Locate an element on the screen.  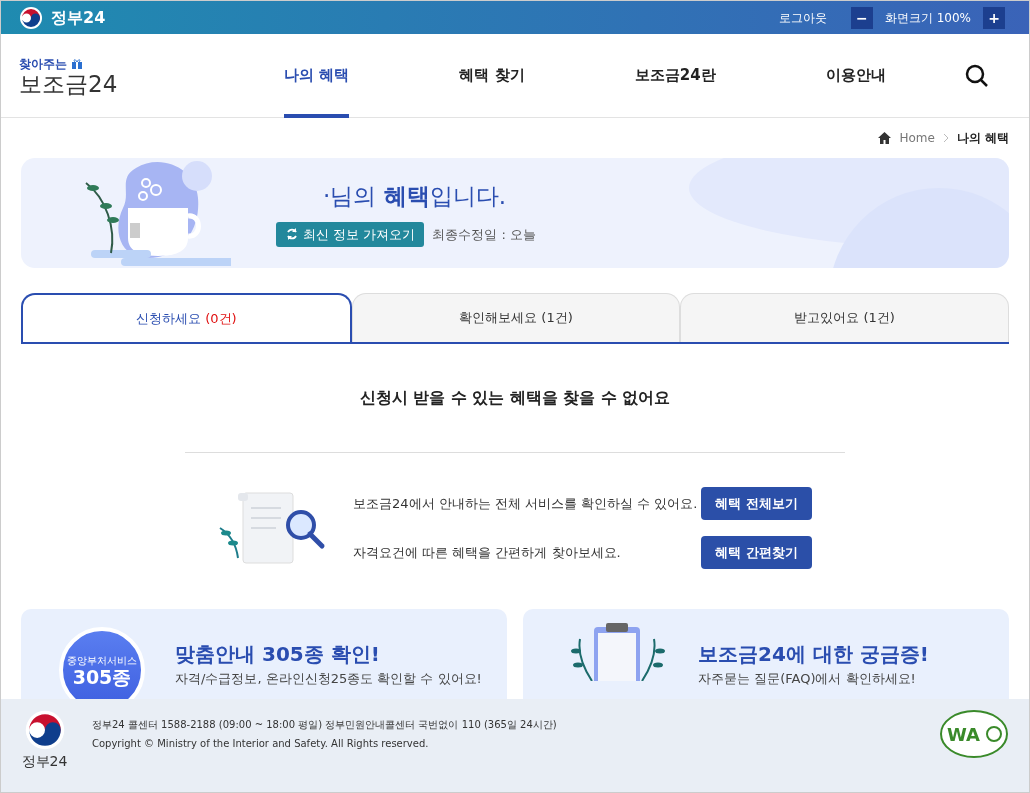
promo-title: 맞춤안내 305종 확인! is located at coordinates (278, 654).